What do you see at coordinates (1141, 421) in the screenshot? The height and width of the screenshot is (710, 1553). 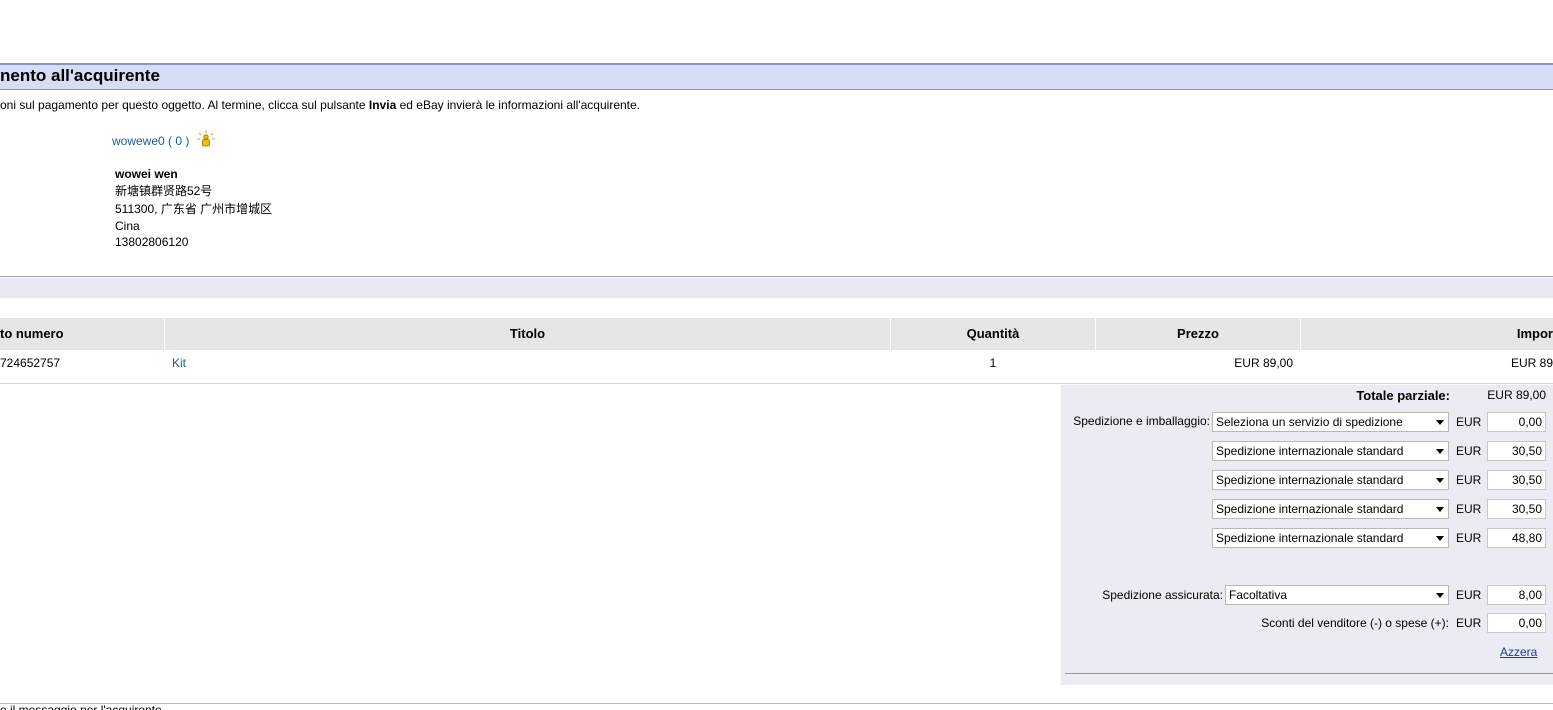 I see `shipping-label: Spedizione e imballaggio:` at bounding box center [1141, 421].